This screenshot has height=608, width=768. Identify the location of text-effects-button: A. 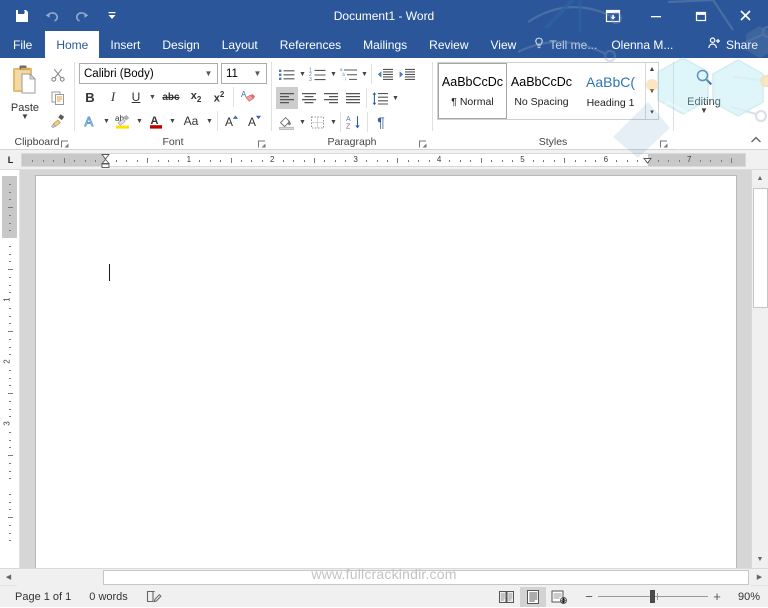
(90, 121).